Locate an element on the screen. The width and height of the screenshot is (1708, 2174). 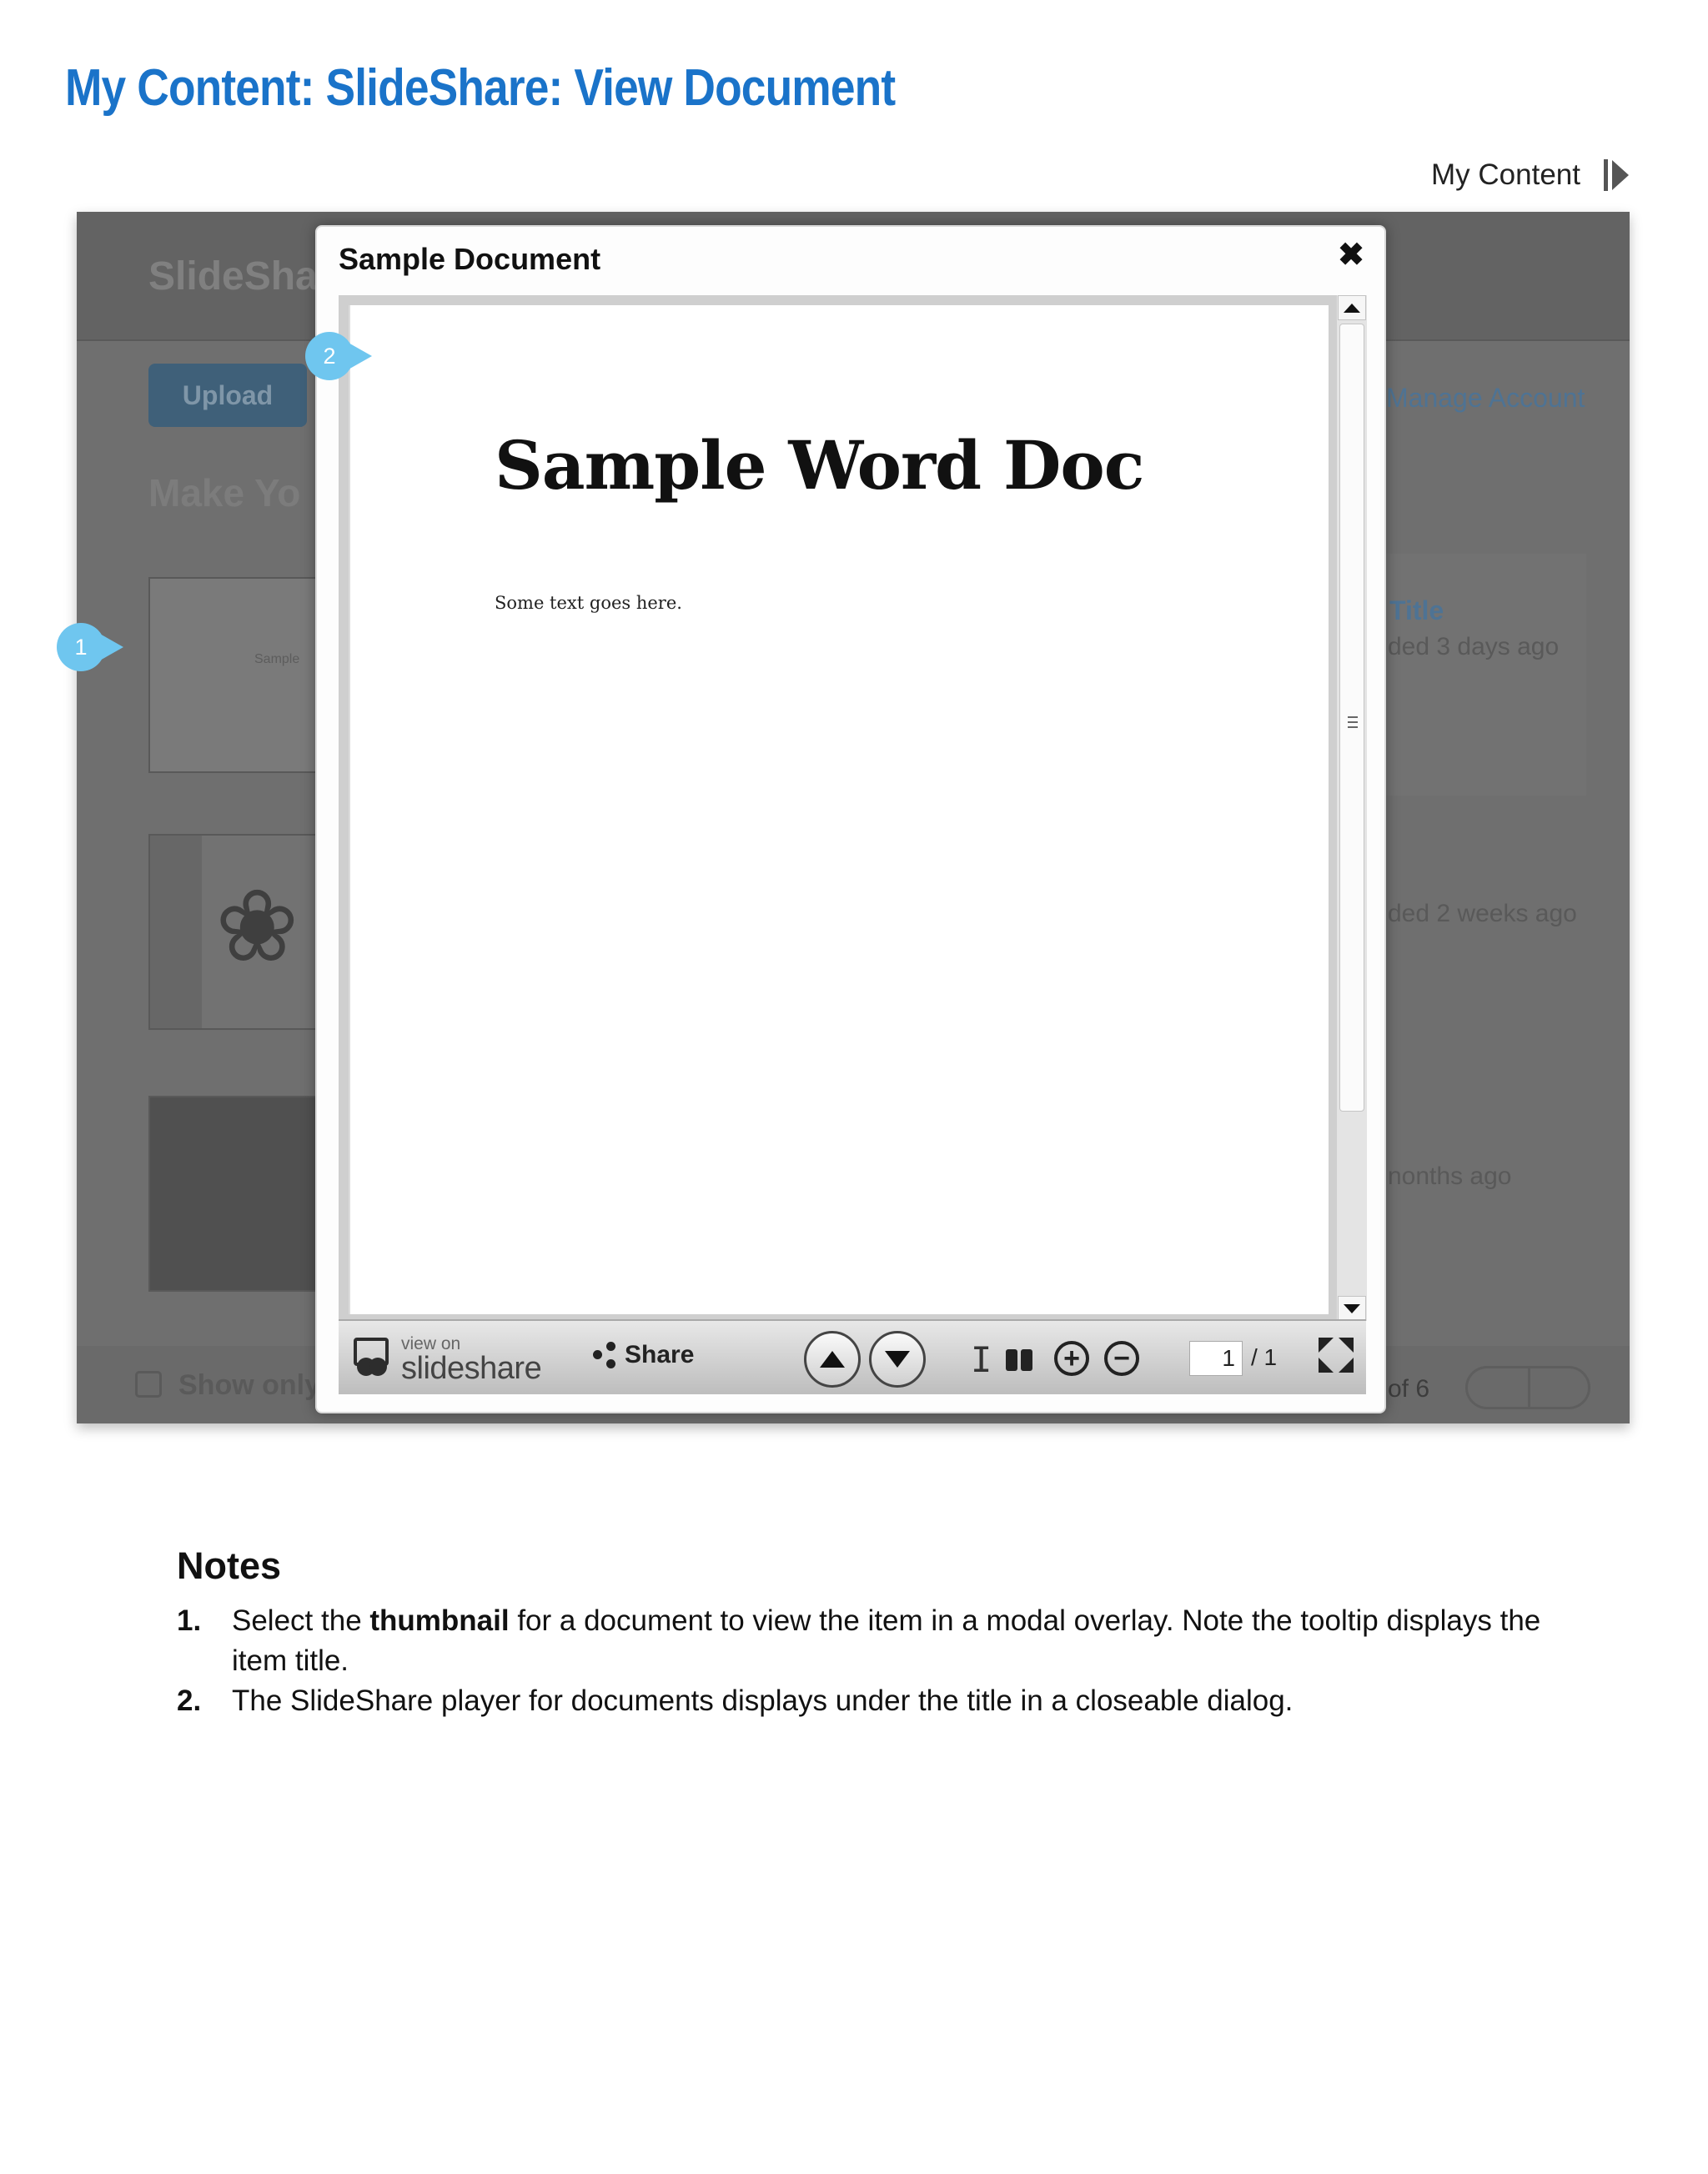
callout-marker: 2 is located at coordinates (338, 356).